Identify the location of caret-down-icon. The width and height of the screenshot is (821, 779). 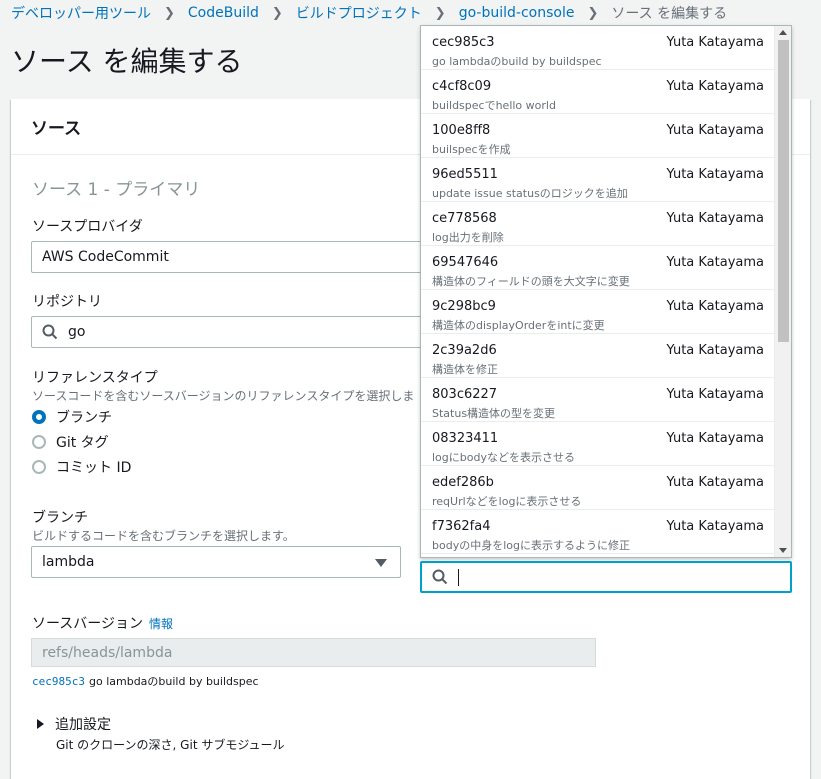
(381, 563).